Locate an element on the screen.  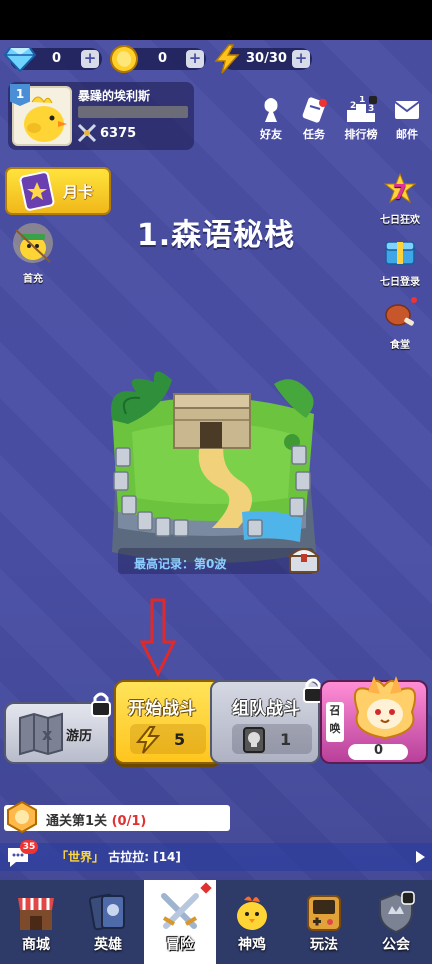
medal-icon is located at coordinates (22, 817).